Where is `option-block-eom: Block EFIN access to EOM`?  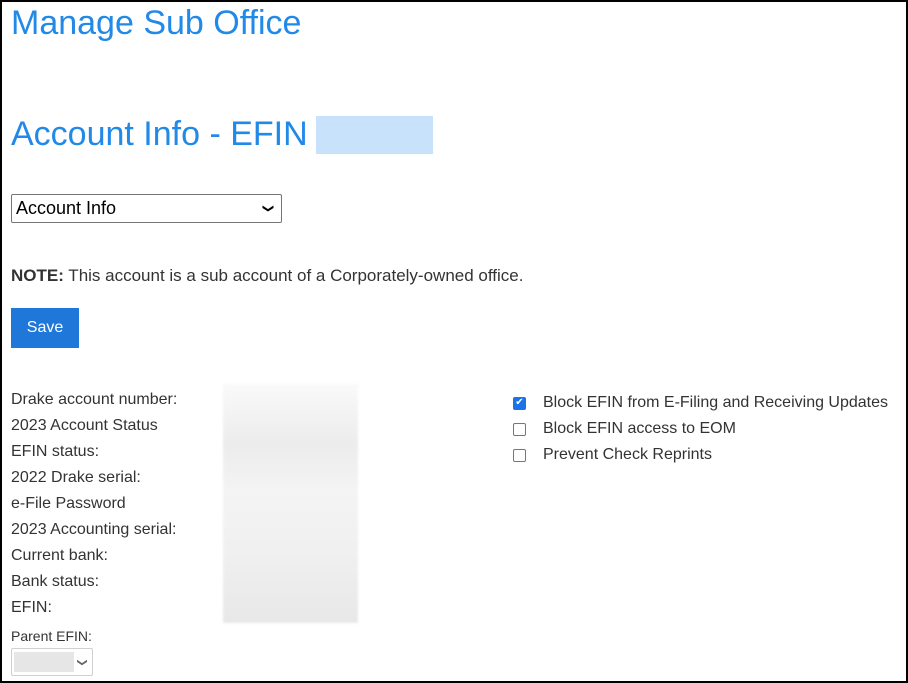 option-block-eom: Block EFIN access to EOM is located at coordinates (700, 429).